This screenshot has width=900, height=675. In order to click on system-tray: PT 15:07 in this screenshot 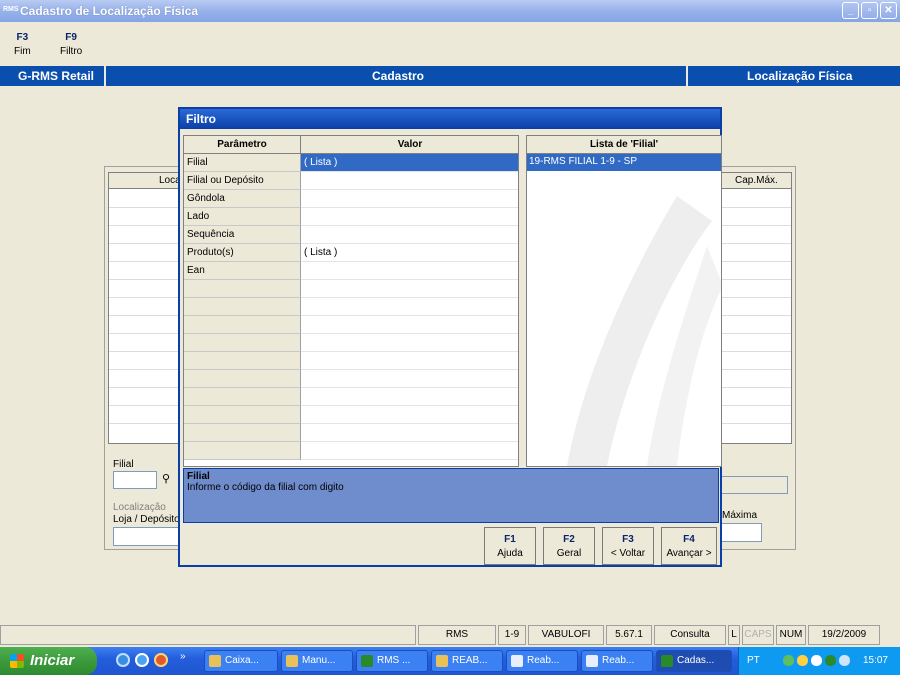, I will do `click(819, 661)`.